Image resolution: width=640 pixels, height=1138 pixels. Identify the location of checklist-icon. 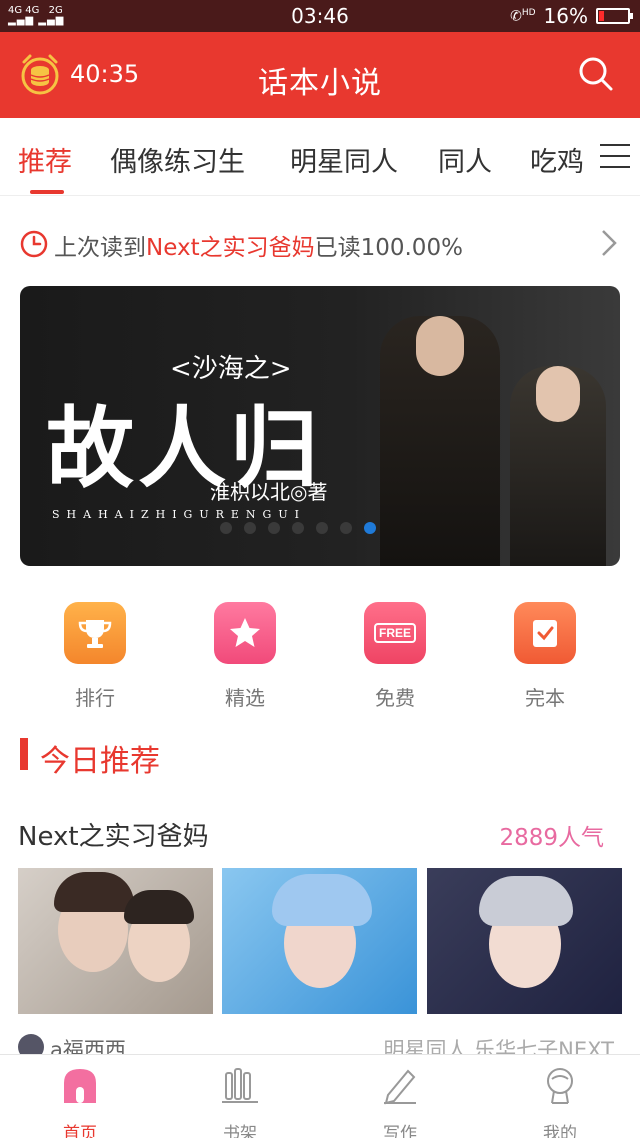
(545, 633).